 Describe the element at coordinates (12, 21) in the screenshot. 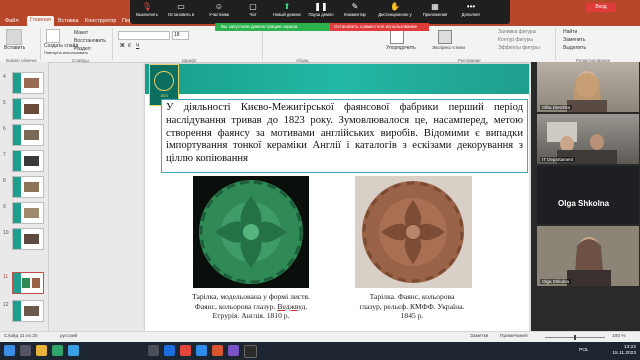

I see `tab-file: Файл` at that location.